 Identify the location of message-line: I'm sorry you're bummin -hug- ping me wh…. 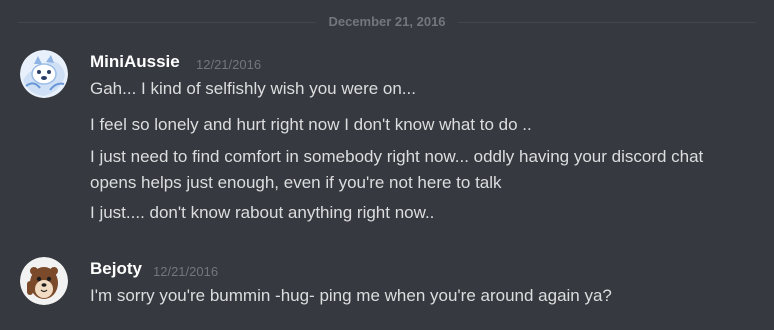
(351, 295).